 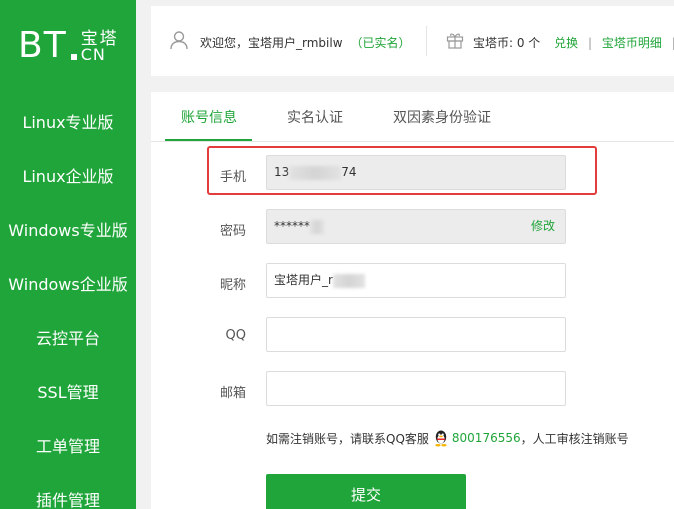 I want to click on tab-two-factor: 双因素身份验证, so click(x=442, y=117).